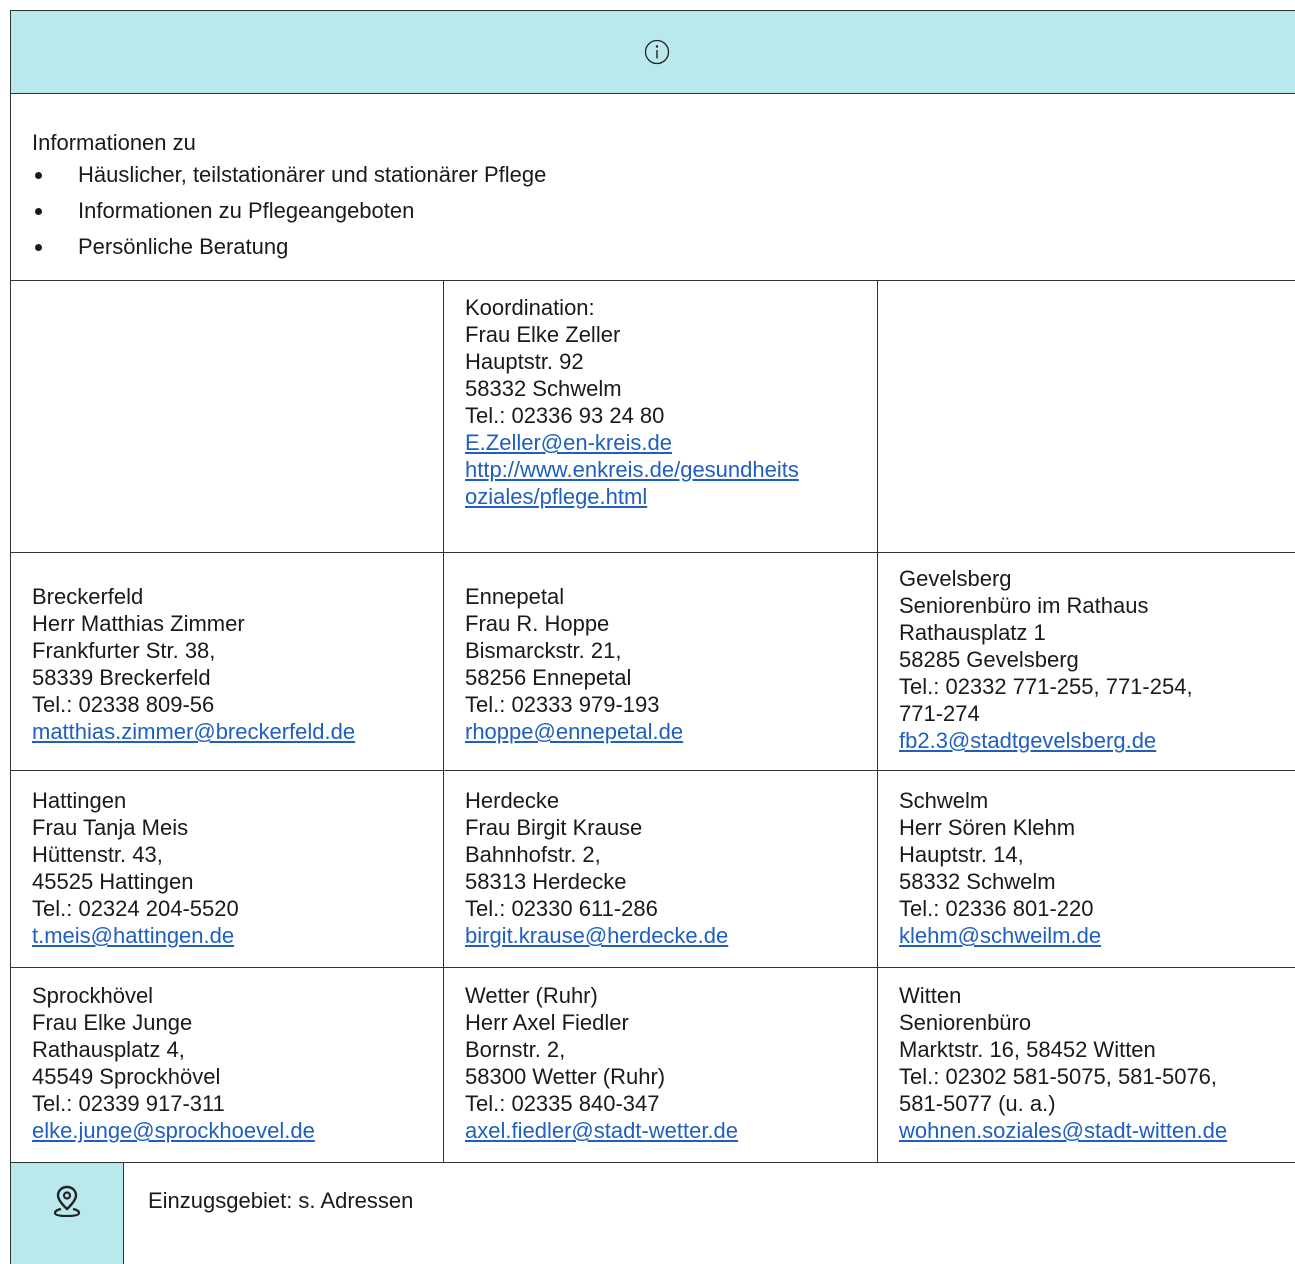  Describe the element at coordinates (121, 677) in the screenshot. I see `contact-zip-city: 58339 Breckerfeld` at that location.